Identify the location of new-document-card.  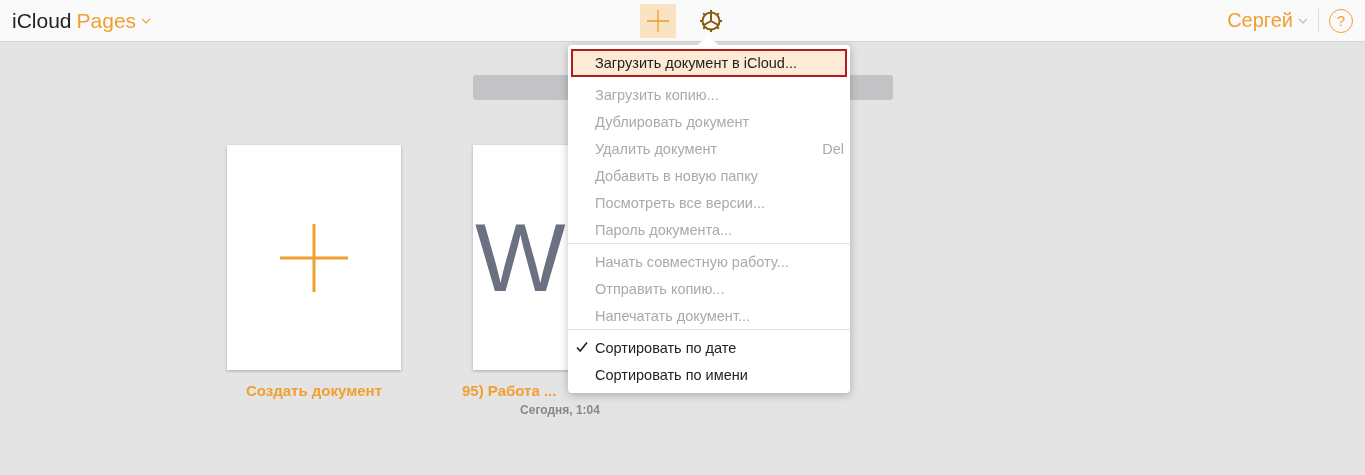
(314, 257).